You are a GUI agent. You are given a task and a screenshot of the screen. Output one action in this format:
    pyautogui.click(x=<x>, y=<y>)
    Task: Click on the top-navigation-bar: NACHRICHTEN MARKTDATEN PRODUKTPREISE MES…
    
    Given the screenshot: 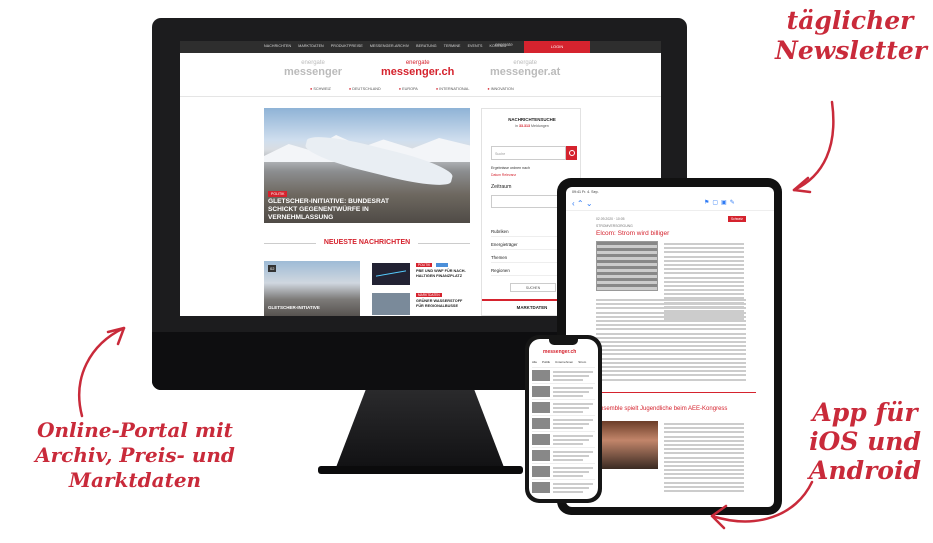 What is the action you would take?
    pyautogui.click(x=420, y=47)
    